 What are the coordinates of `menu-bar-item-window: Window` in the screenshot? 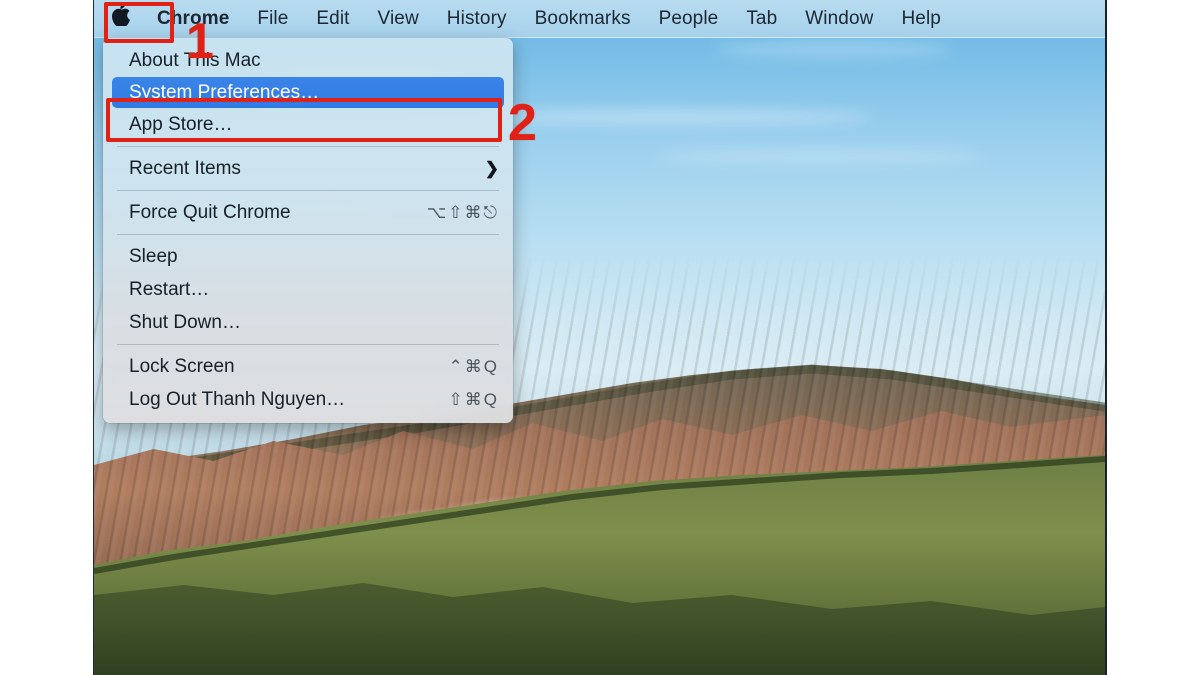 It's located at (839, 19).